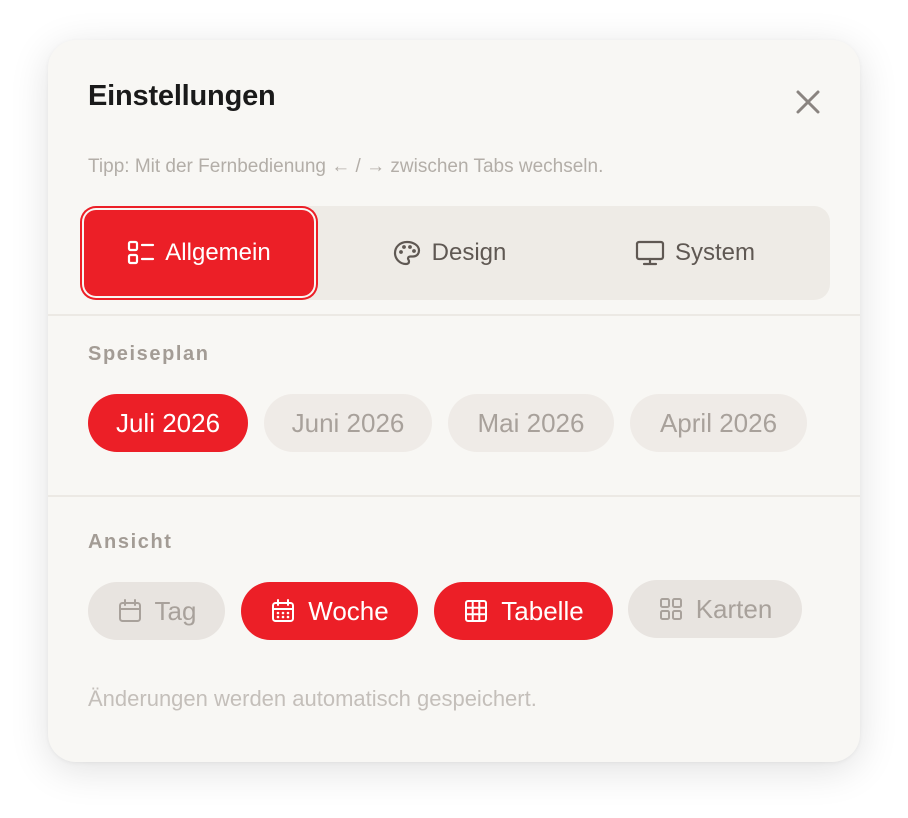 The width and height of the screenshot is (908, 818). I want to click on tab-label: Design, so click(469, 252).